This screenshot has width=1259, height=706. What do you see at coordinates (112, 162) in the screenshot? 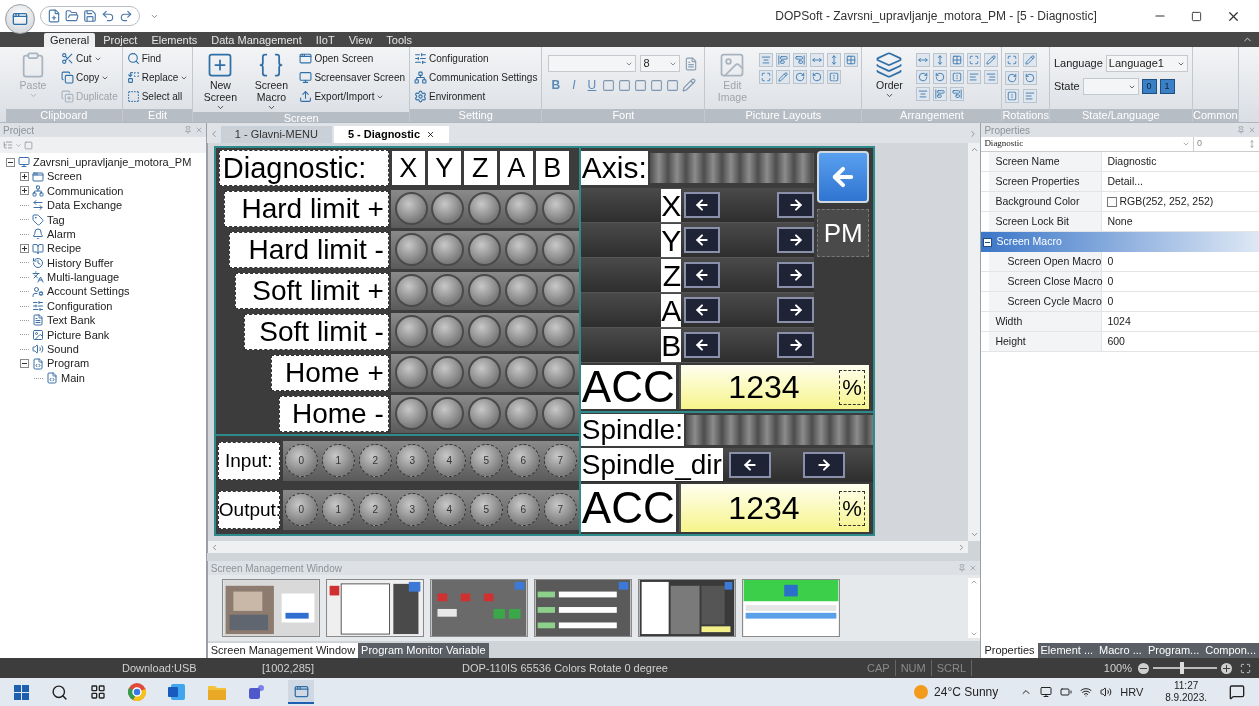
I see `tree-item: Zavrsni_upravljanje_motora_PM` at bounding box center [112, 162].